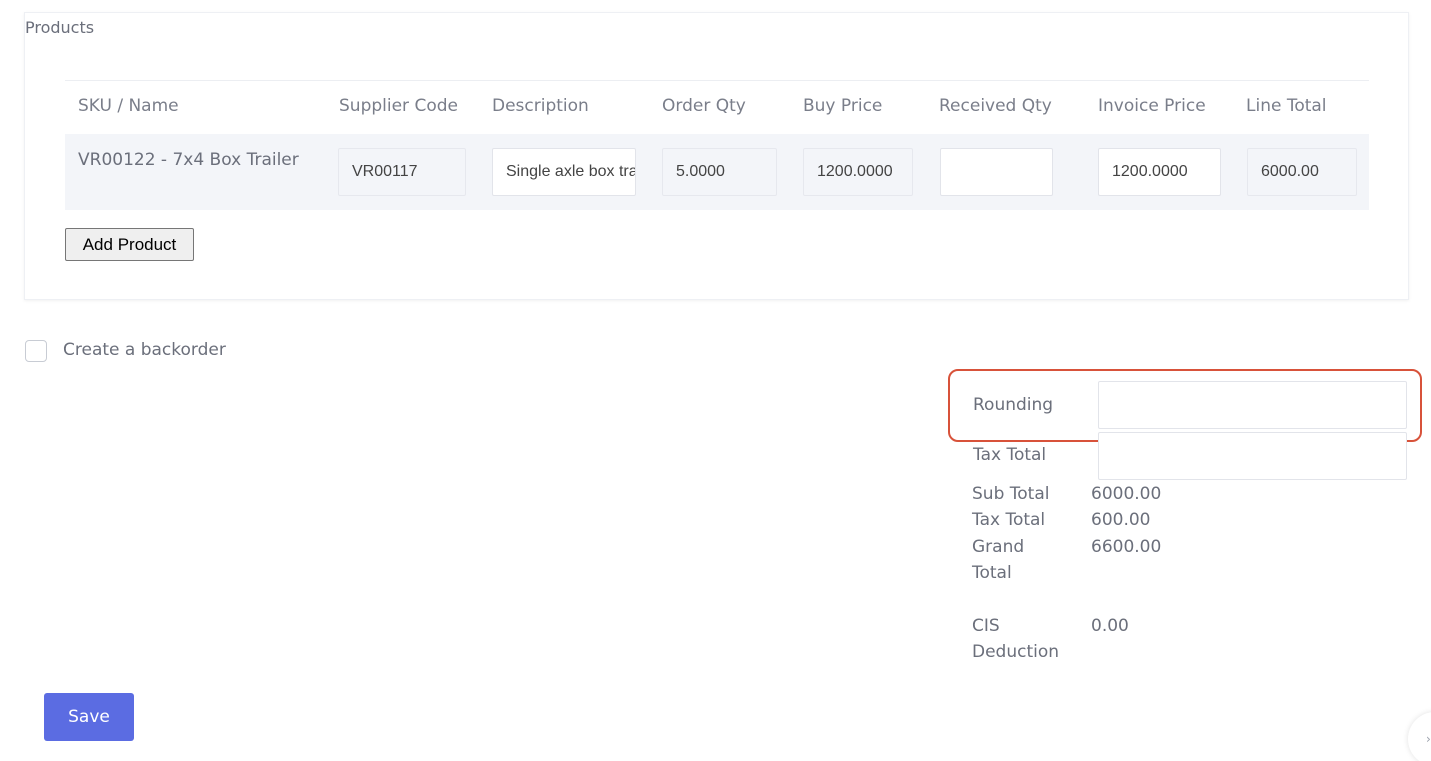 This screenshot has height=761, width=1431. What do you see at coordinates (1121, 520) in the screenshot?
I see `tax-total-value: 600.00` at bounding box center [1121, 520].